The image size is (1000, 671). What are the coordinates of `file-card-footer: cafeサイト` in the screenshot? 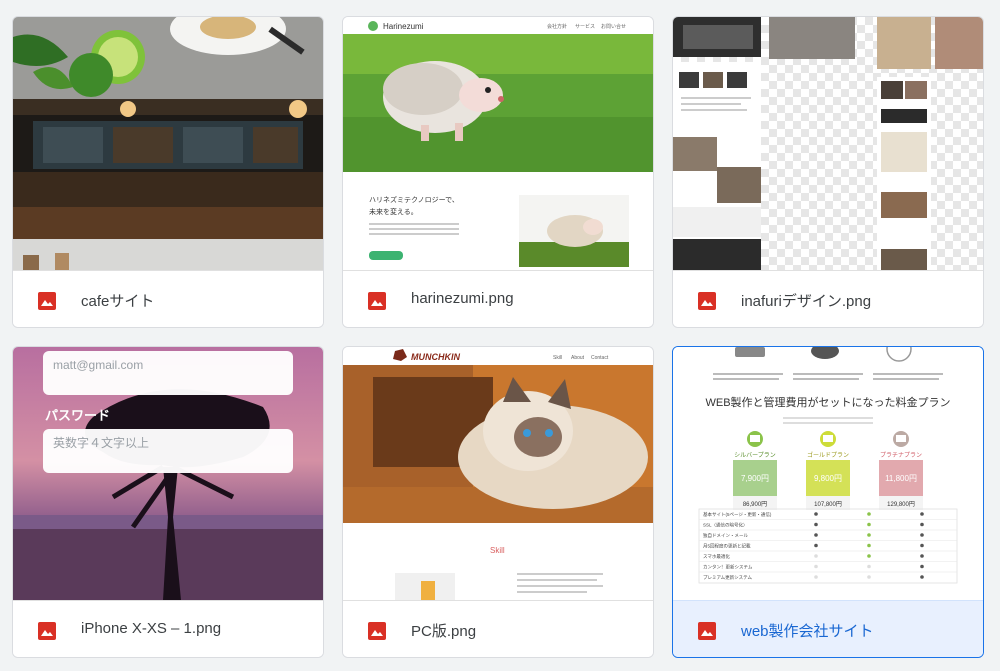 It's located at (168, 298).